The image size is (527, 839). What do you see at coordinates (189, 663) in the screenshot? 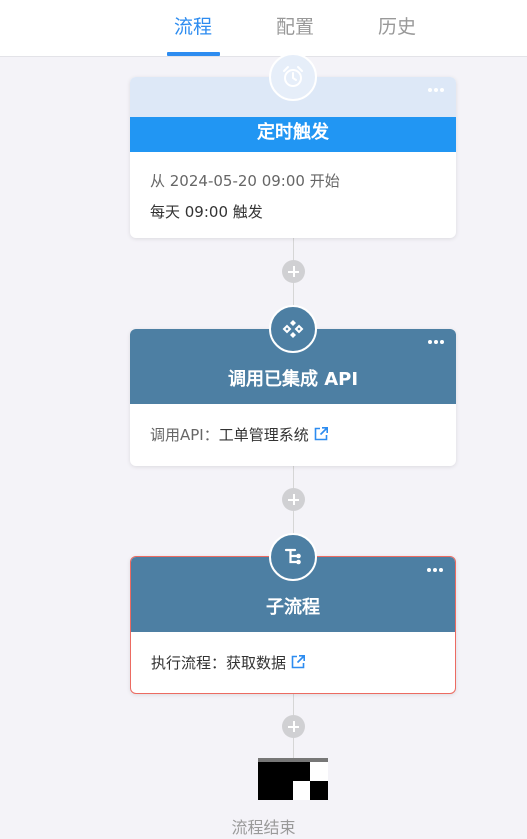
I see `subflow-label: 执行流程：` at bounding box center [189, 663].